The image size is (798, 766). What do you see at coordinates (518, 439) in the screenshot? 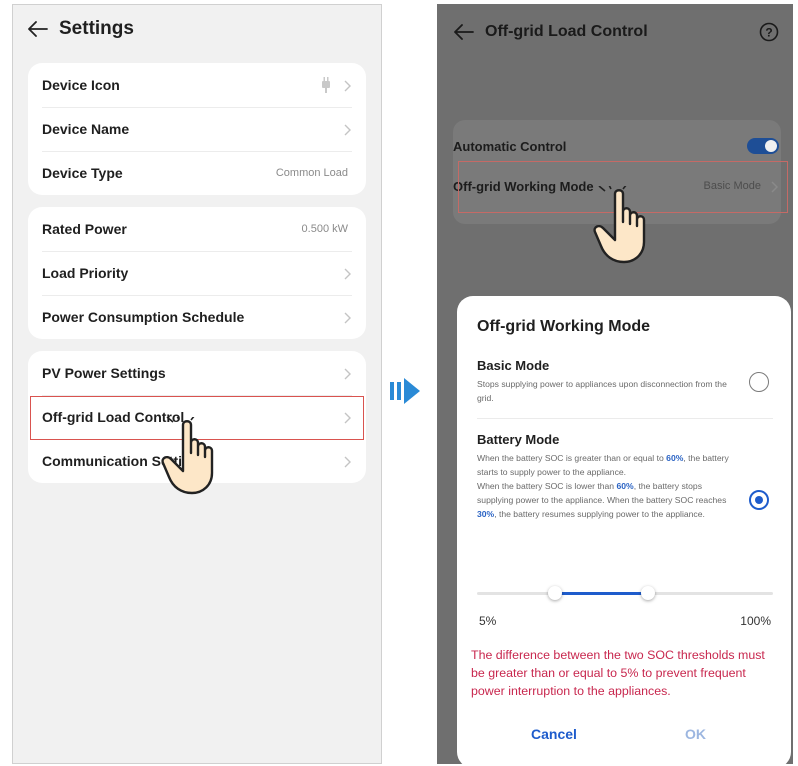
I see `battery-mode-title: Battery Mode` at bounding box center [518, 439].